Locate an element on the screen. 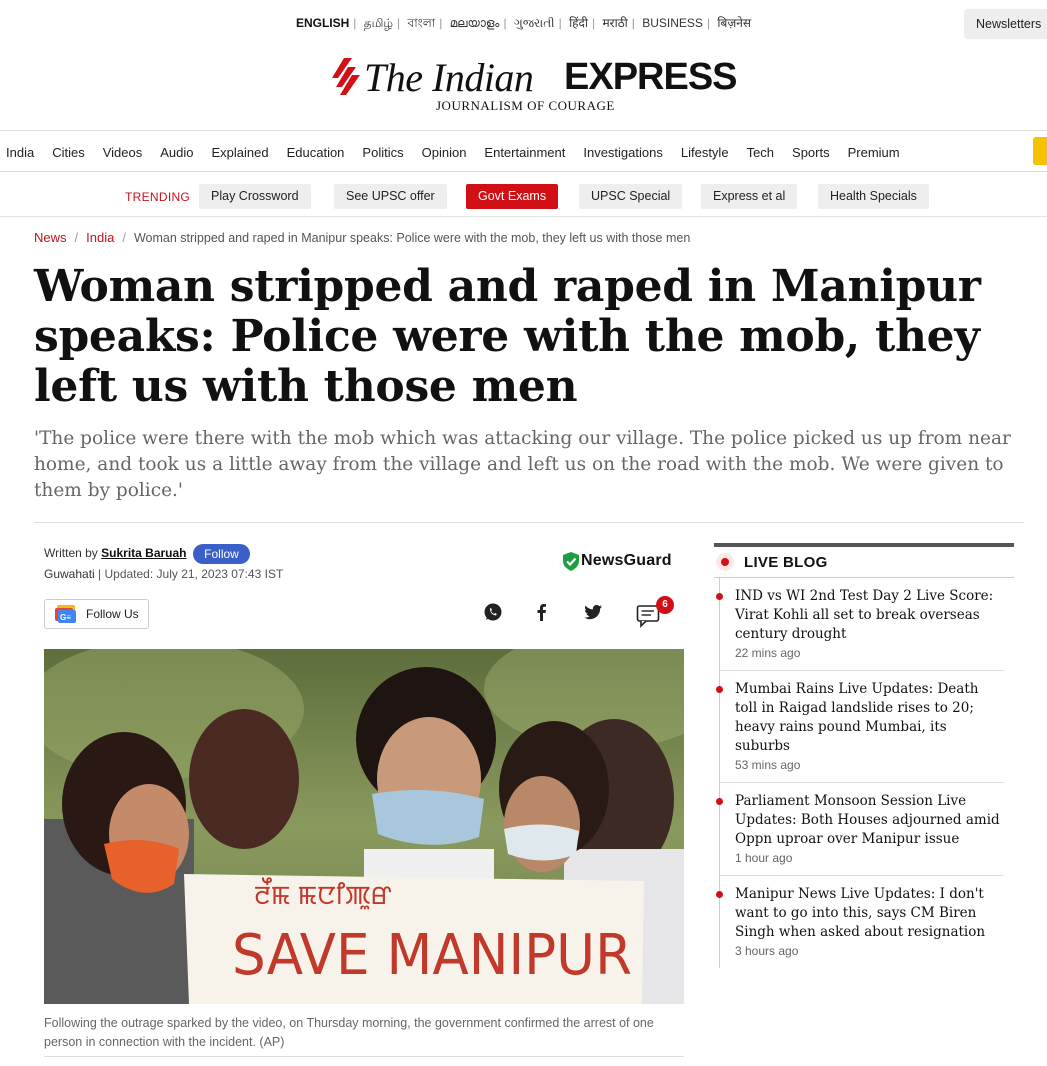 This screenshot has height=1066, width=1047. nav-item-premium: Premium is located at coordinates (874, 152).